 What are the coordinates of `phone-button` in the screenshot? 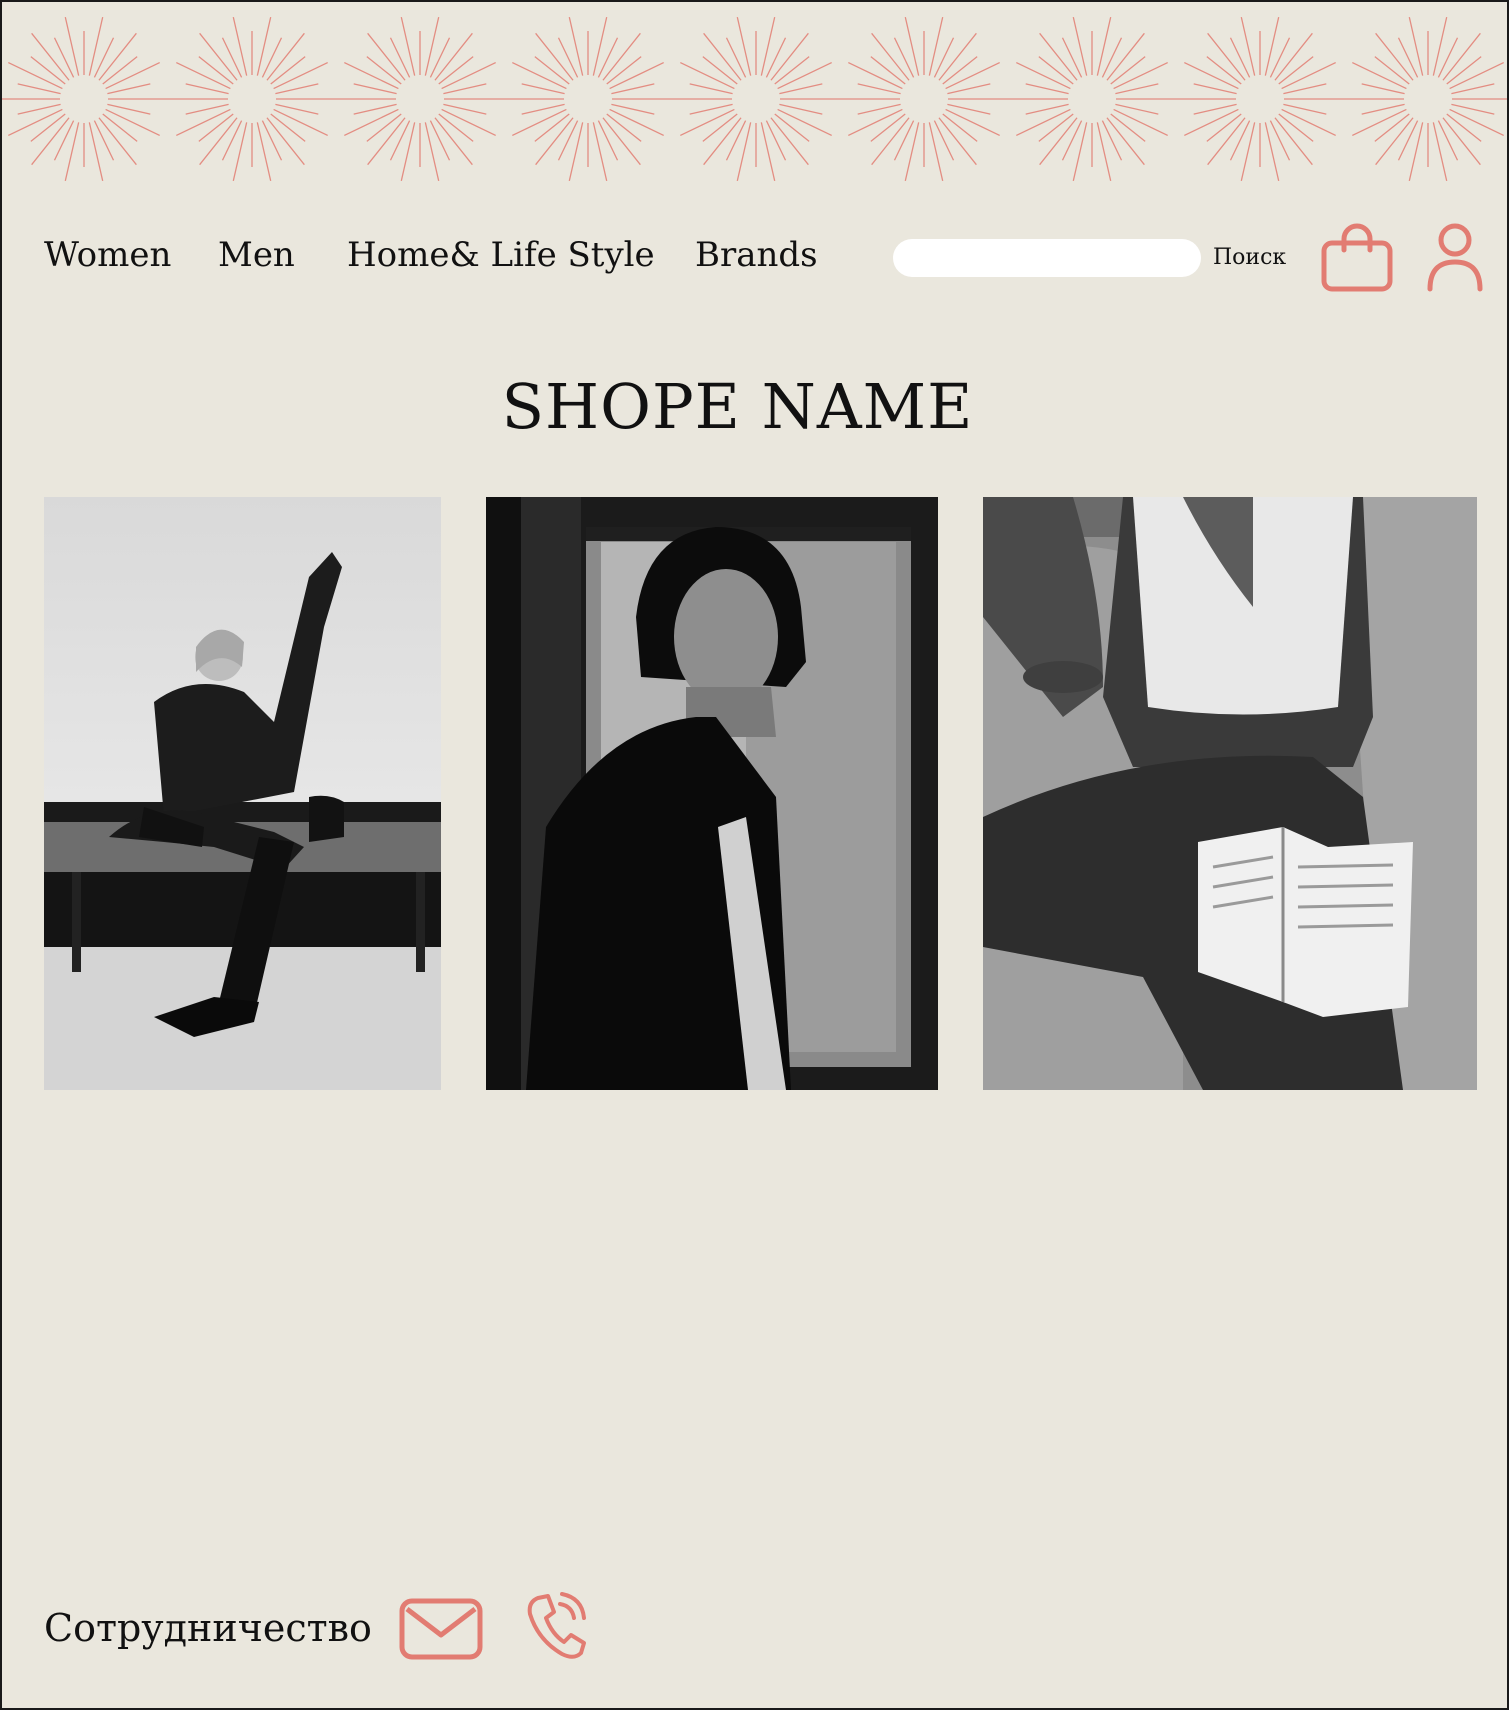 It's located at (556, 1626).